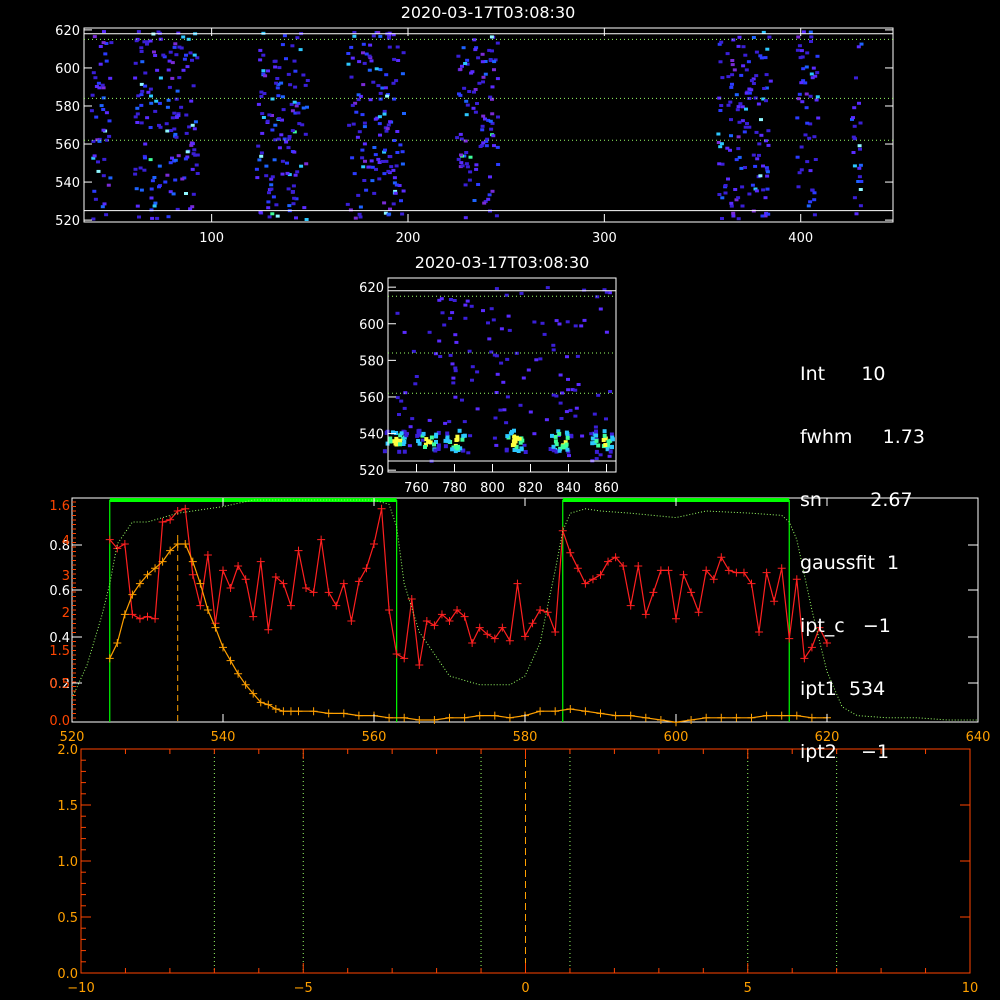 The image size is (1000, 1000). I want to click on profile-red-label: 2, so click(66, 613).